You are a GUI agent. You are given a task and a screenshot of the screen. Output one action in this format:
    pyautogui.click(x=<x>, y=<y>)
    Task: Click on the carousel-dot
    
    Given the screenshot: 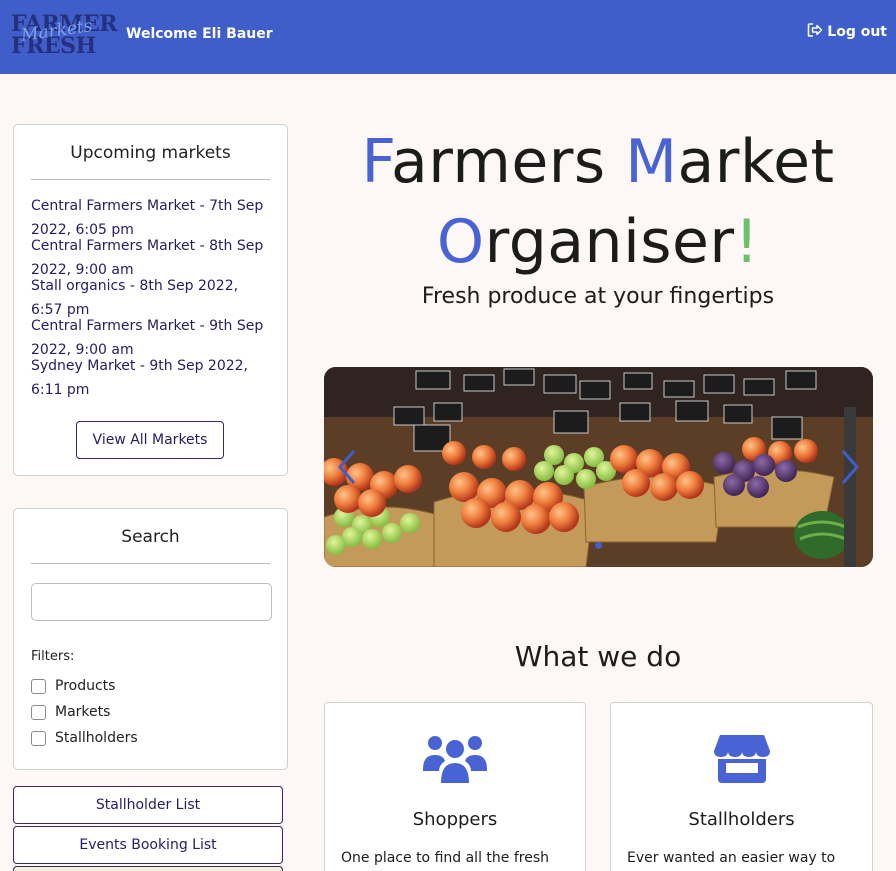 What is the action you would take?
    pyautogui.click(x=598, y=545)
    